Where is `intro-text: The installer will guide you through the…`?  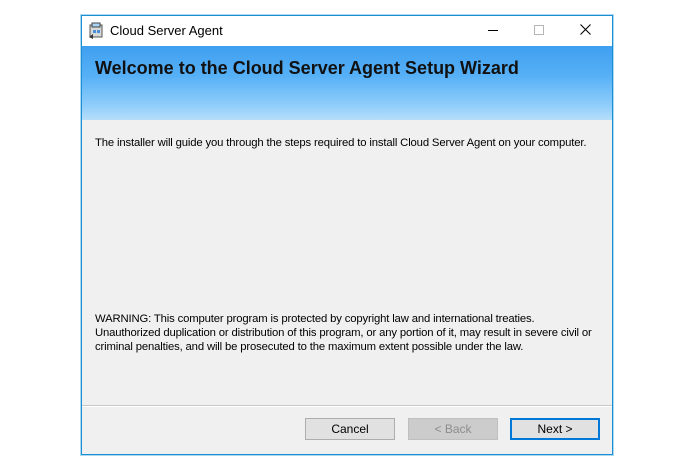 intro-text: The installer will guide you through the… is located at coordinates (341, 143).